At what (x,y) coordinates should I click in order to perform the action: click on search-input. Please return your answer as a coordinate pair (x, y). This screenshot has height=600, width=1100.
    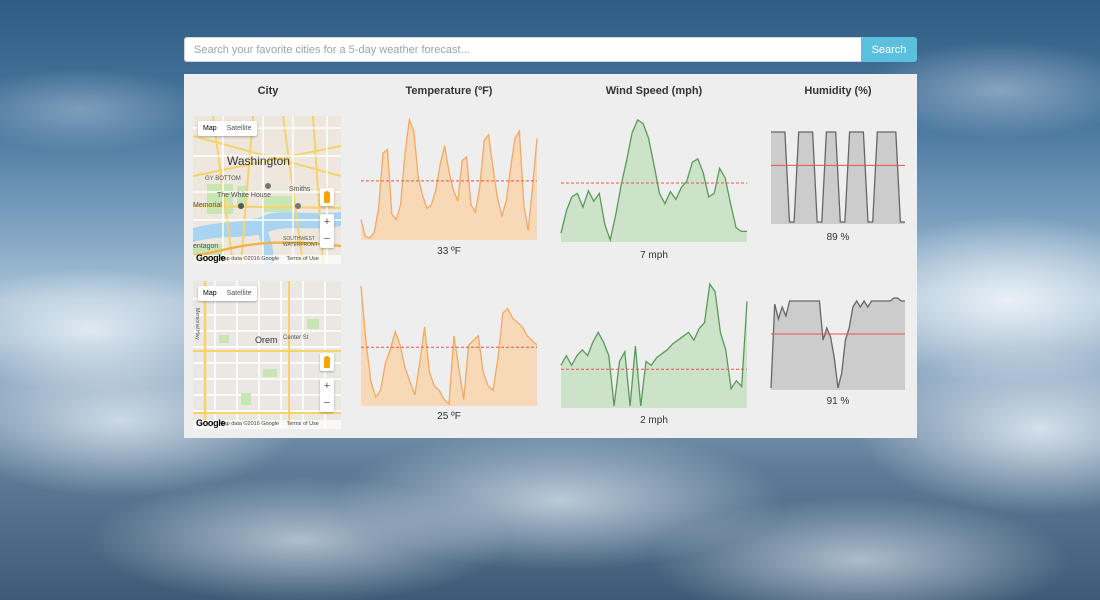
    Looking at the image, I should click on (522, 49).